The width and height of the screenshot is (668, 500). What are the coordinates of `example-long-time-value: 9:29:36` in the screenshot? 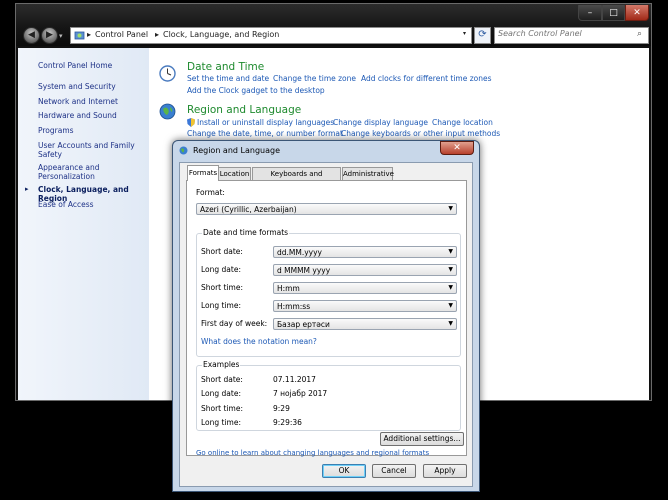 It's located at (287, 422).